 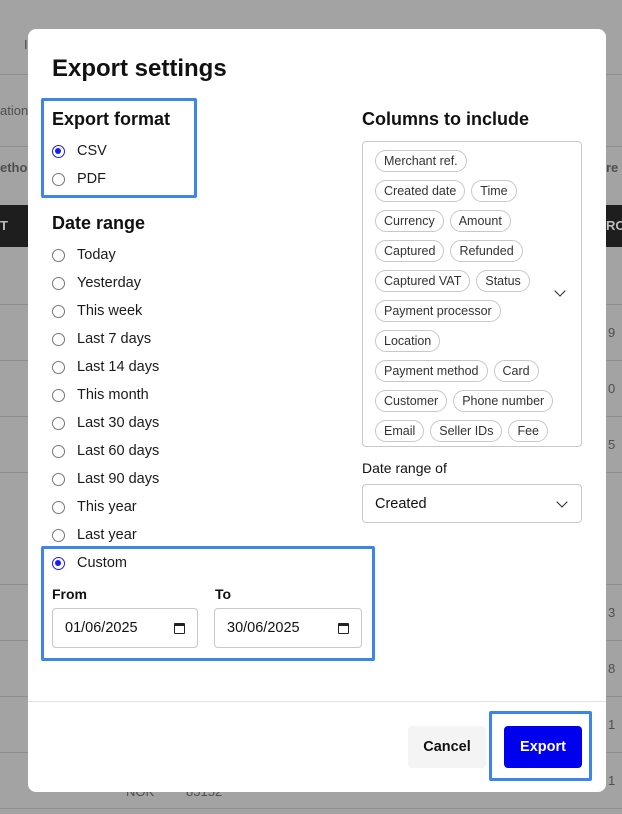 I want to click on date-option-label: Last 14 days, so click(x=118, y=367).